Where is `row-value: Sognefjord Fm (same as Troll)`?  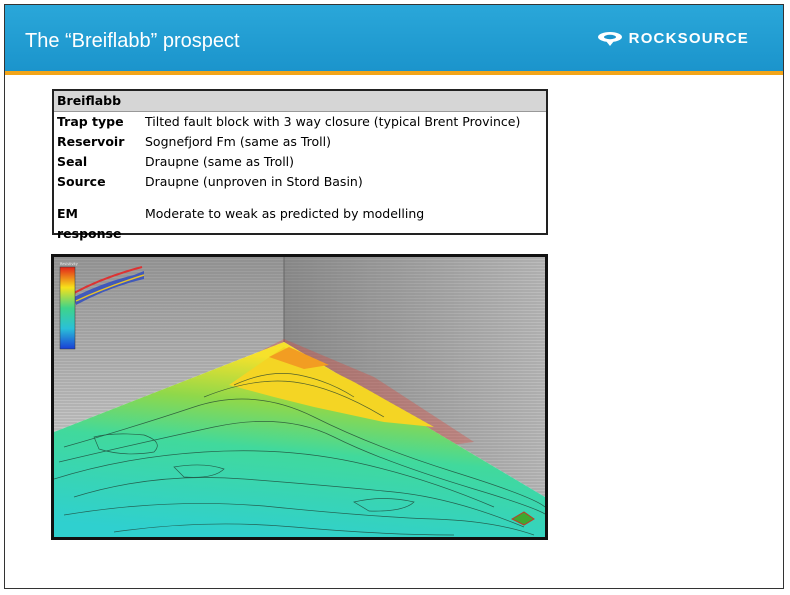
row-value: Sognefjord Fm (same as Troll) is located at coordinates (238, 141).